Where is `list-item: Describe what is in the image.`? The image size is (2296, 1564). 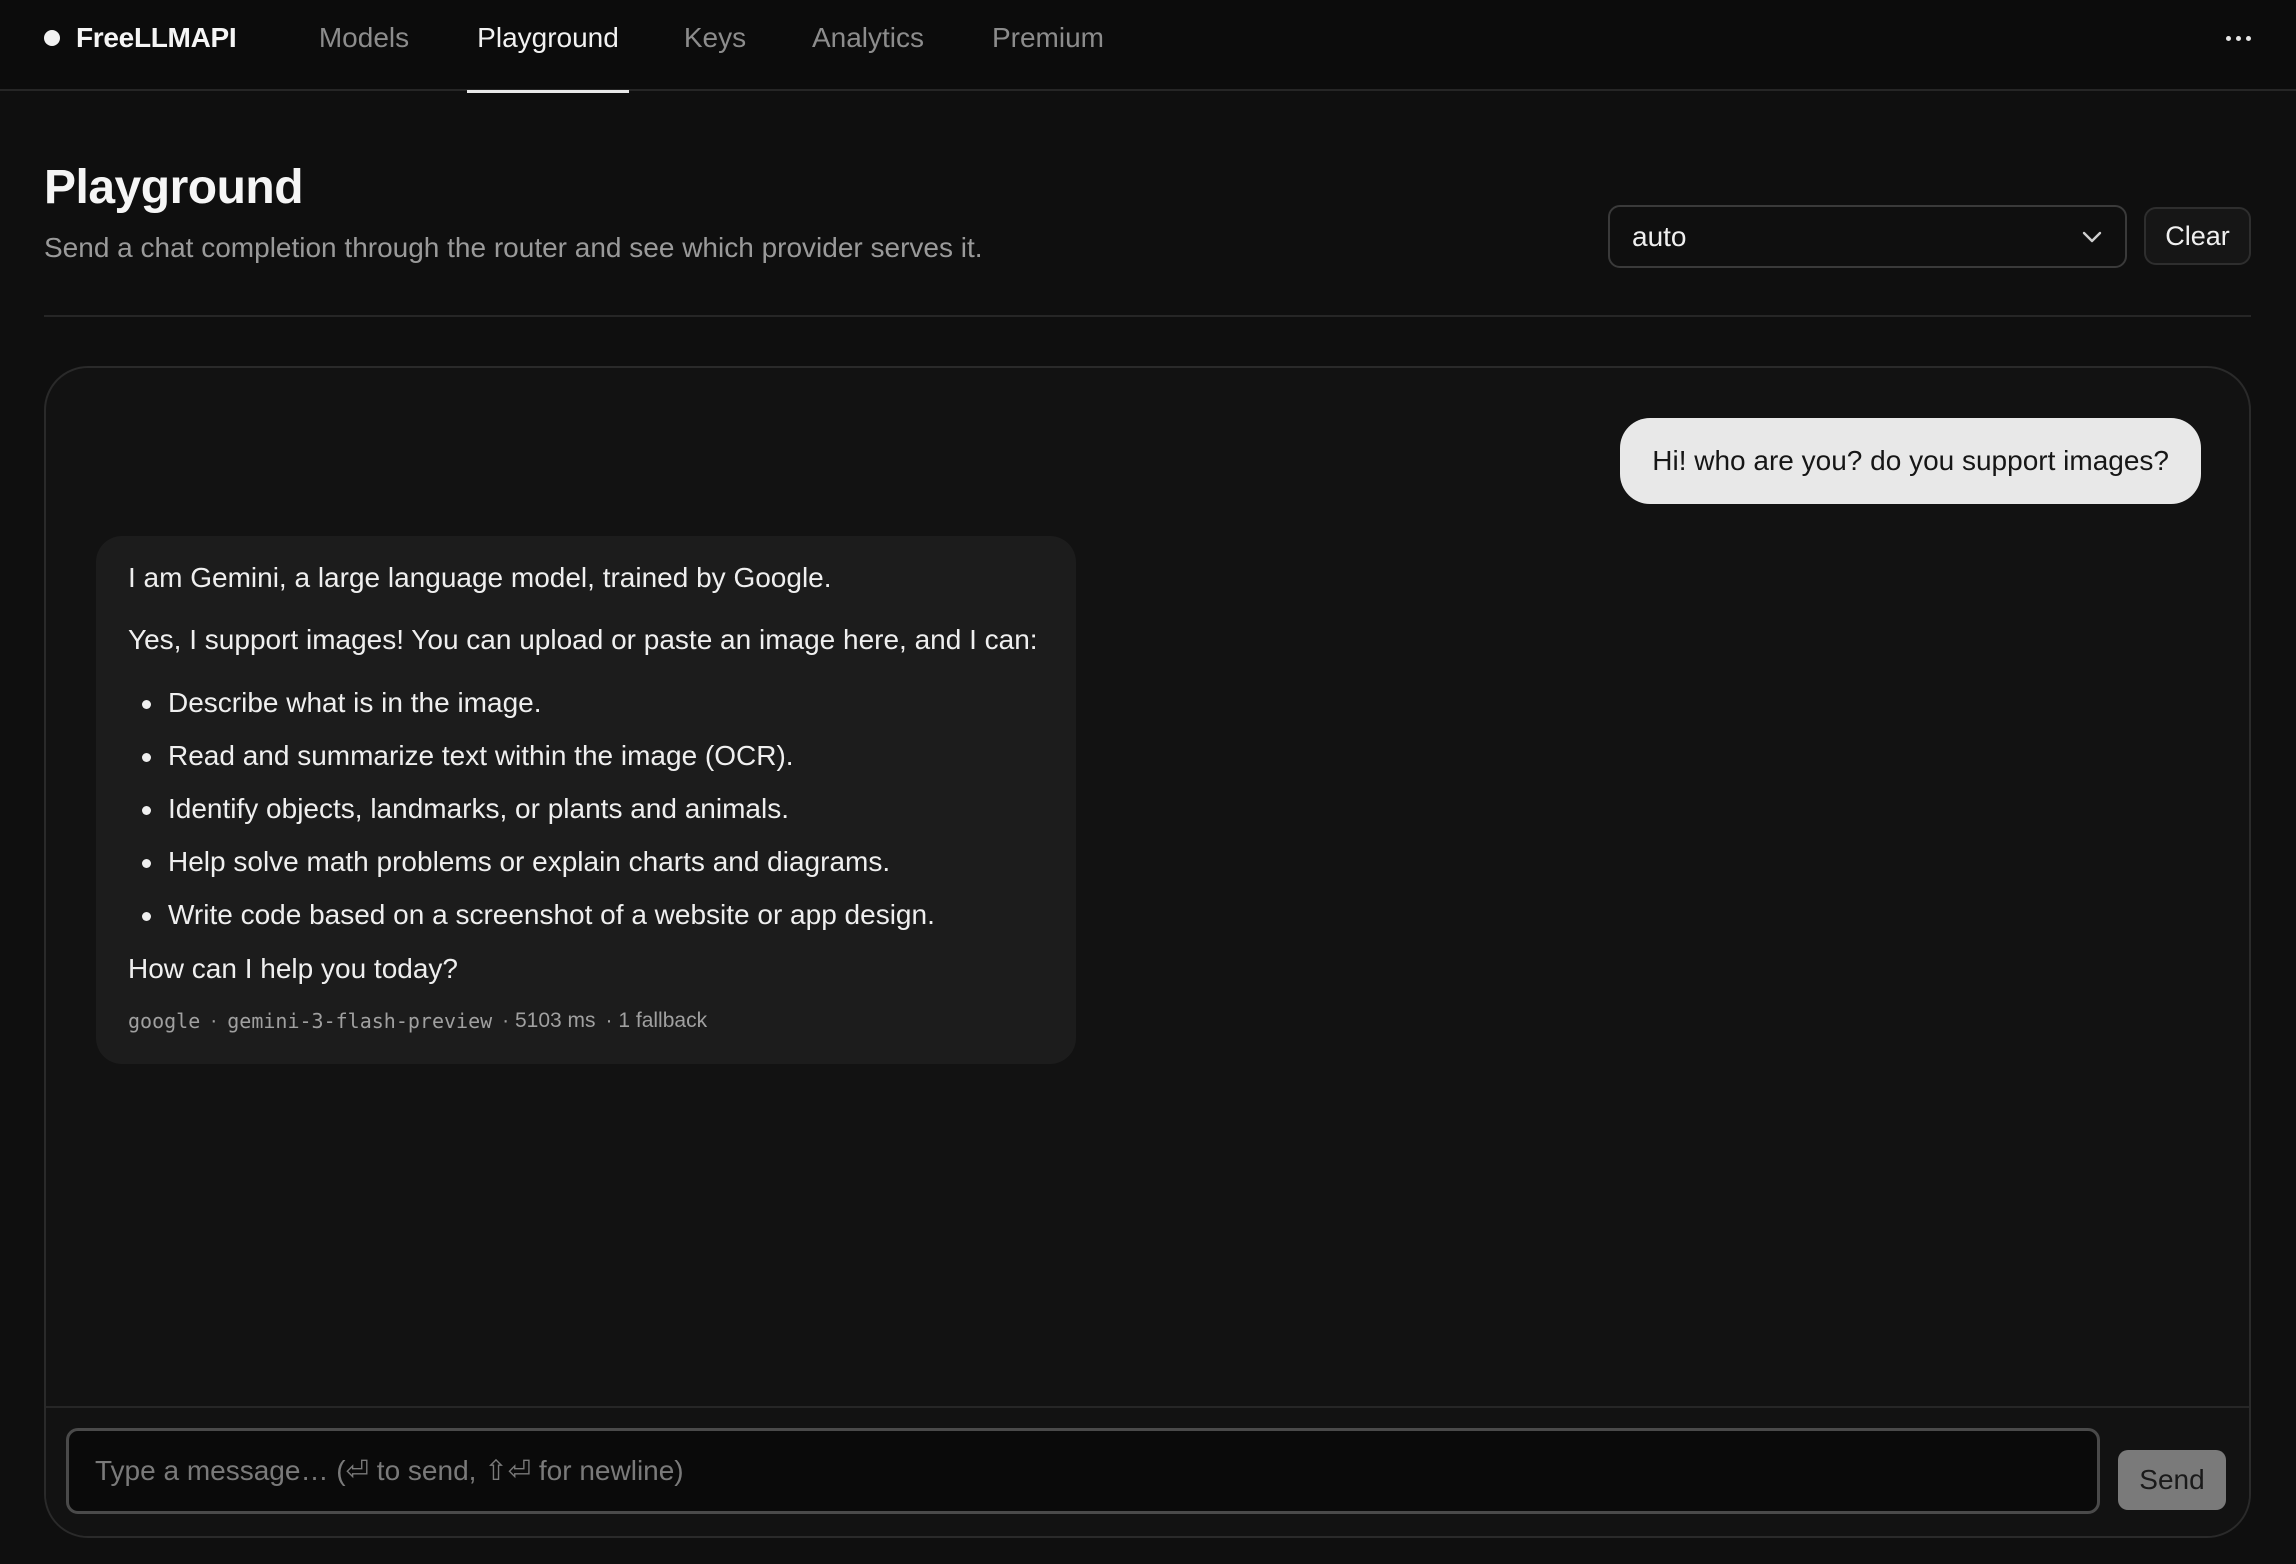
list-item: Describe what is in the image. is located at coordinates (586, 703).